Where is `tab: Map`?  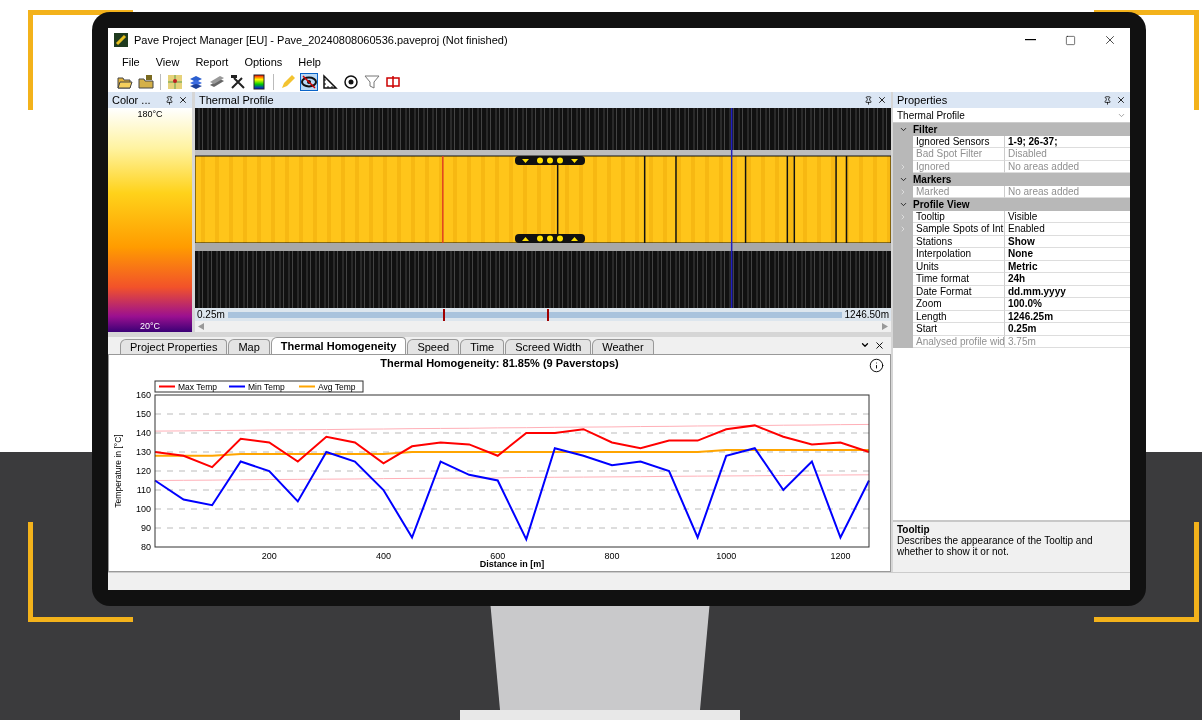 tab: Map is located at coordinates (249, 346).